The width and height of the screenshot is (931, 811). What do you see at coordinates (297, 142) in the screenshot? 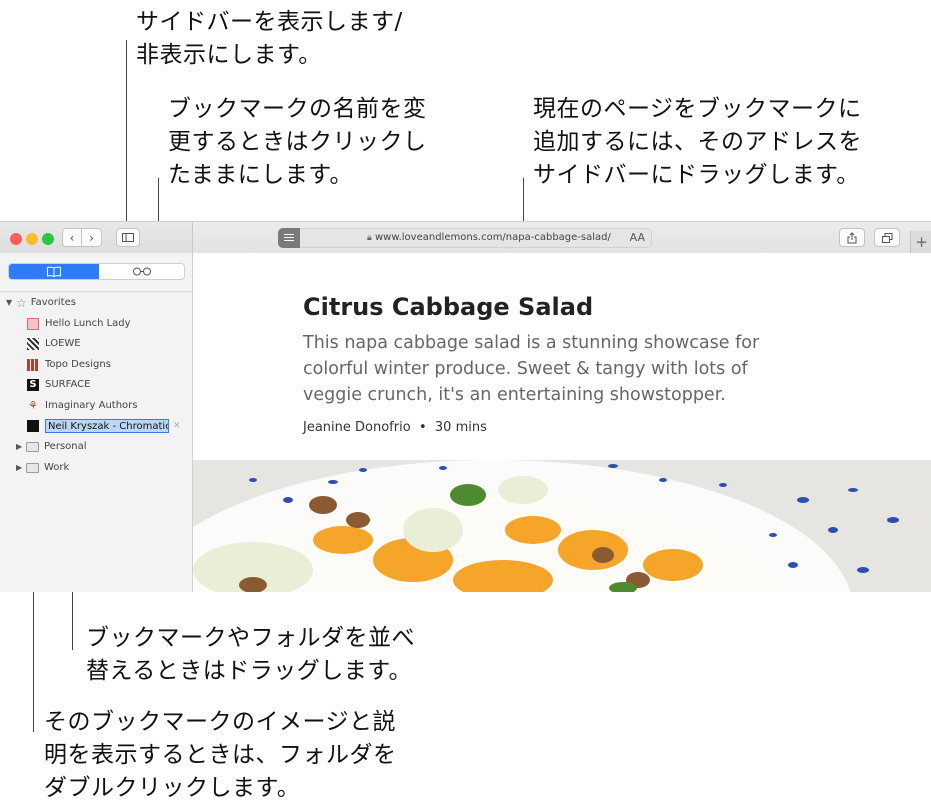
I see `callout-rename: ブックマークの名前を変 更するときはクリックし たままにします。` at bounding box center [297, 142].